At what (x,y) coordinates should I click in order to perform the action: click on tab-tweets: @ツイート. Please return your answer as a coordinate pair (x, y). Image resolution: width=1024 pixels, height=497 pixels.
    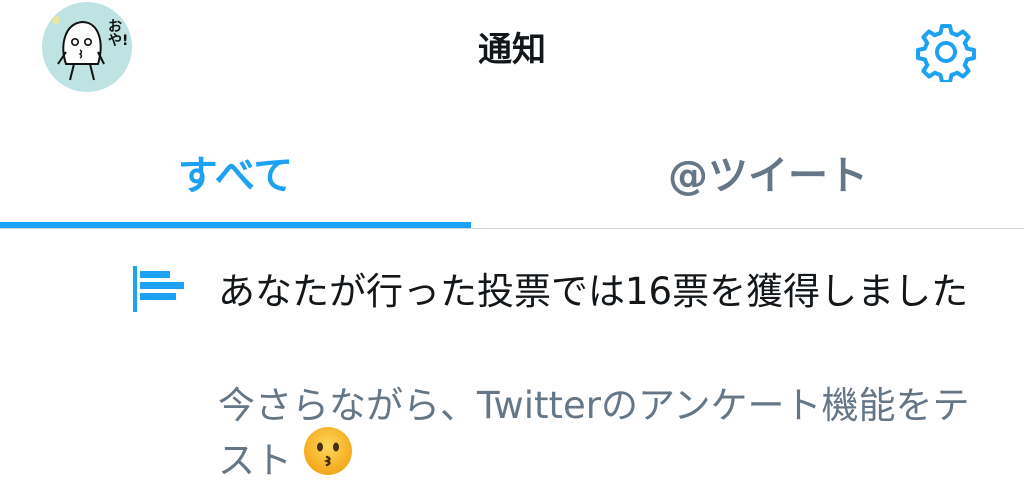
    Looking at the image, I should click on (768, 172).